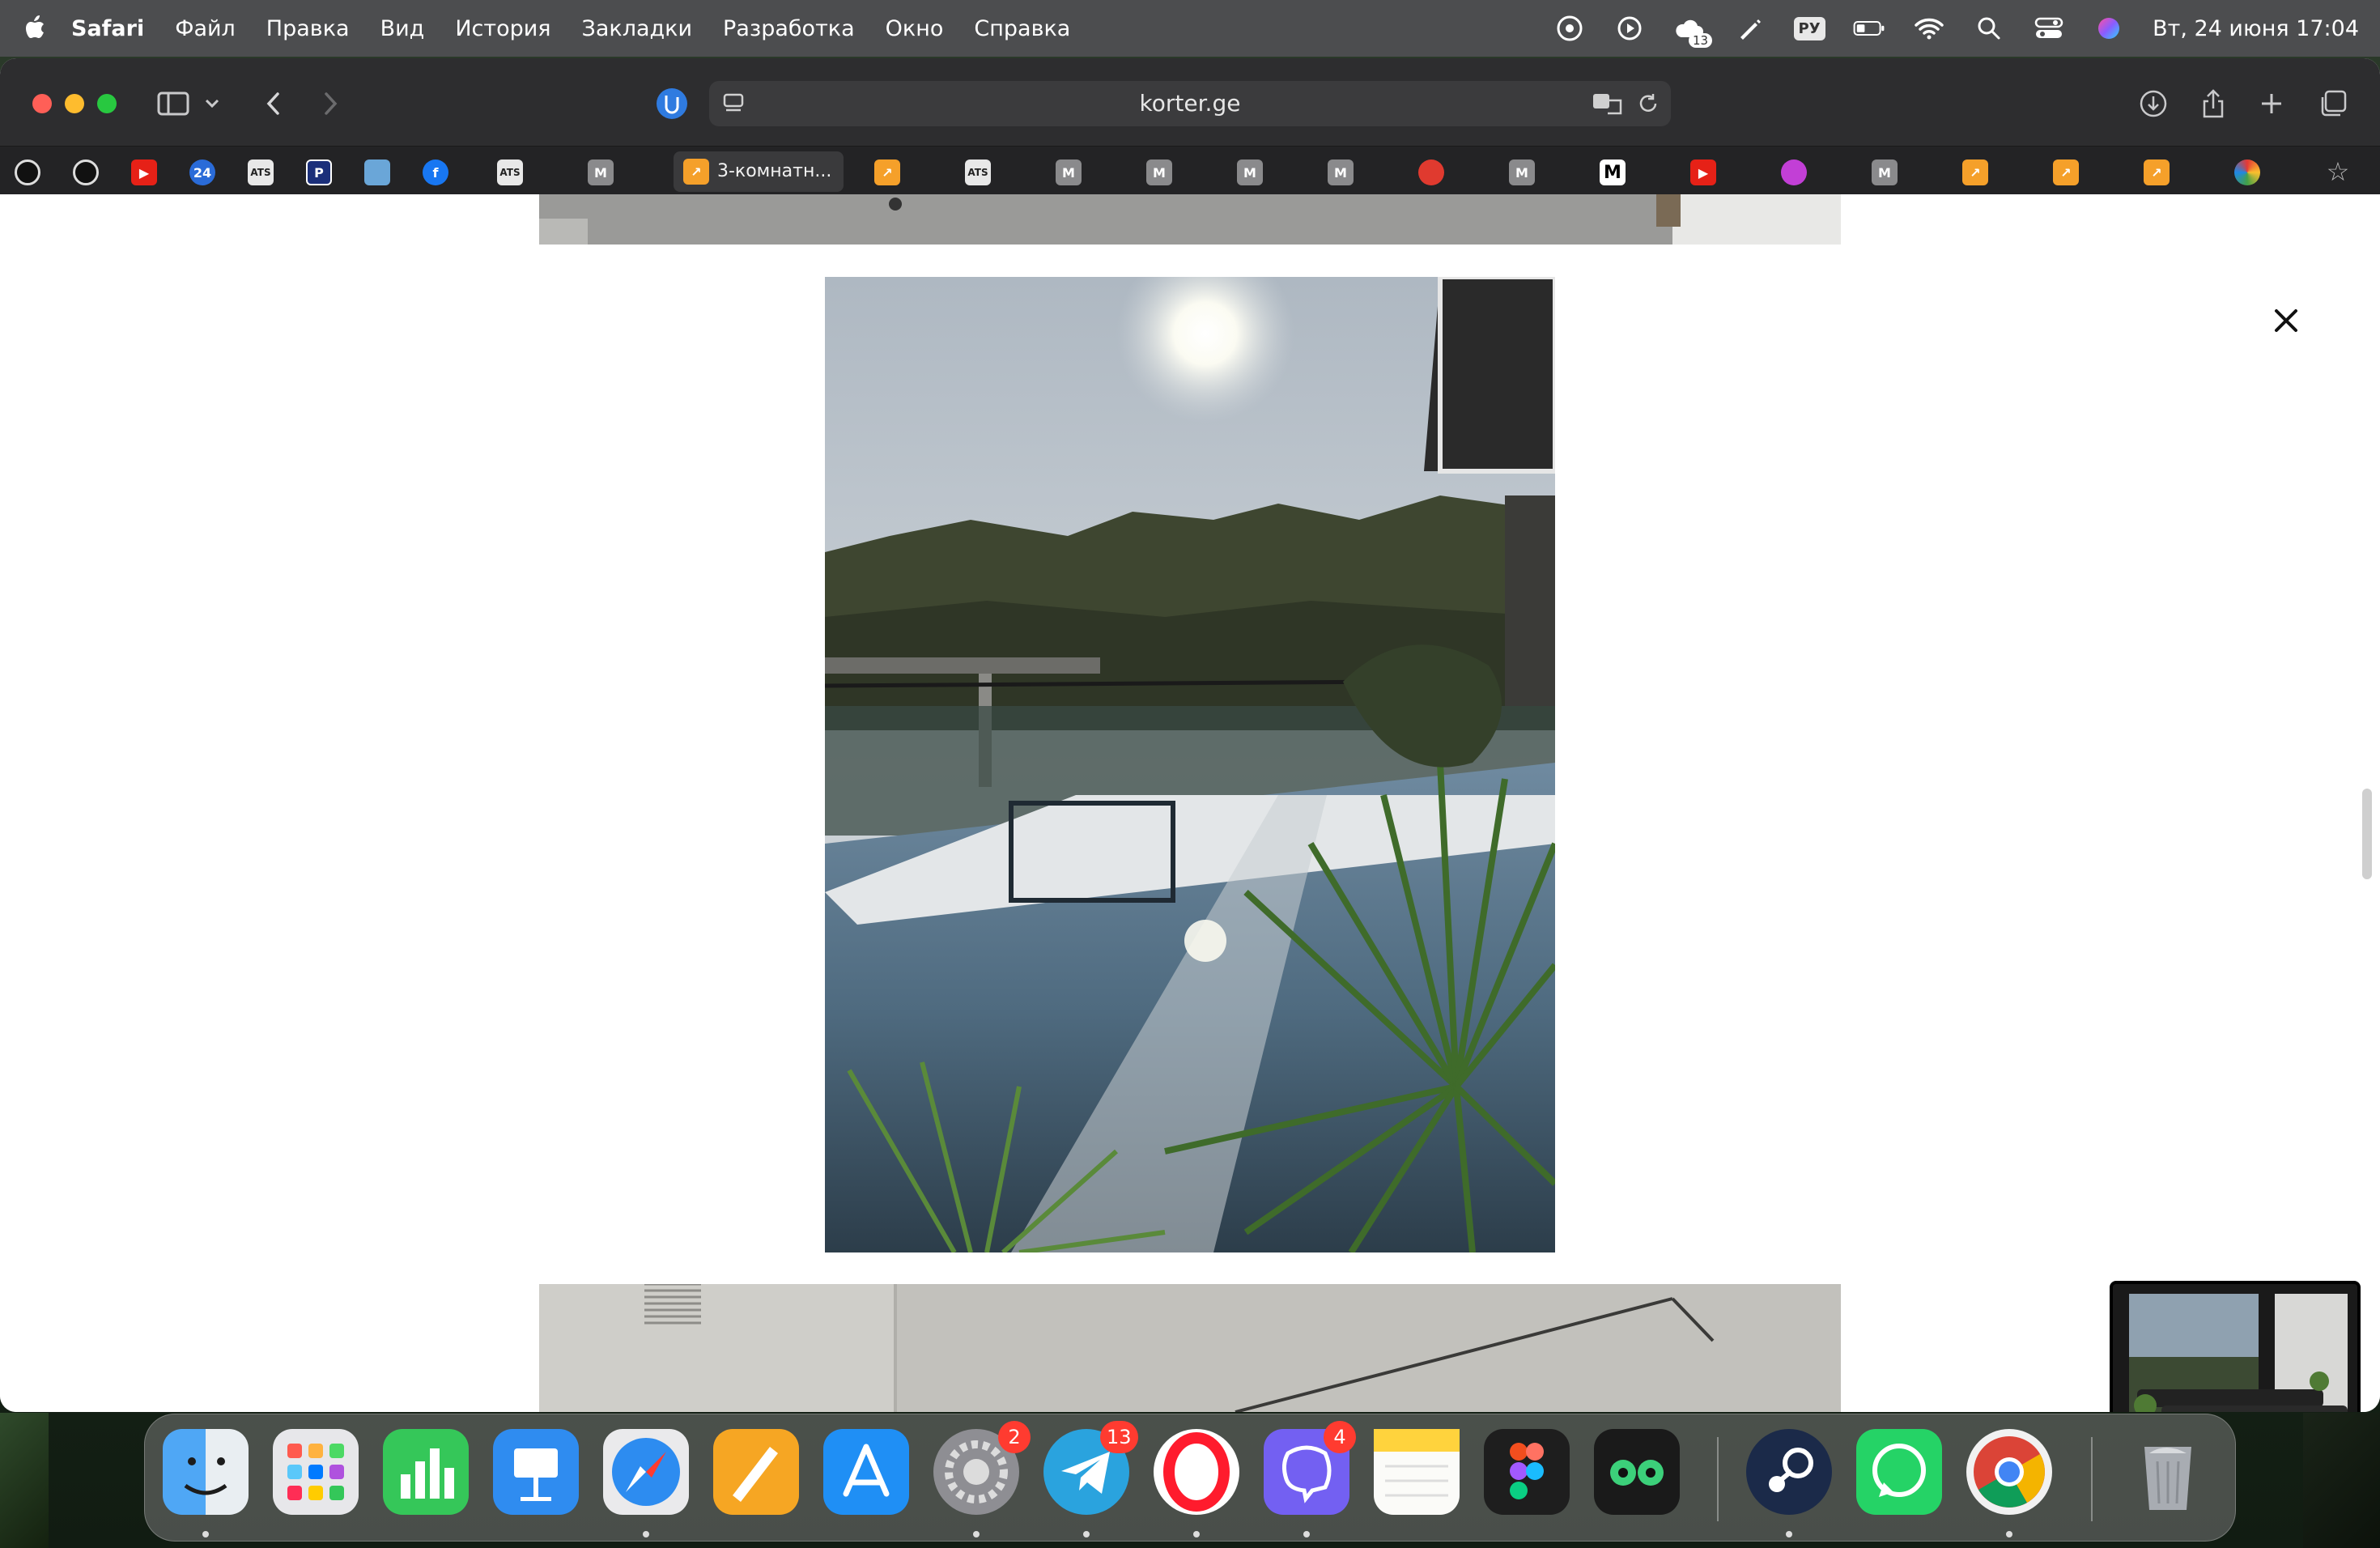 The height and width of the screenshot is (1548, 2380). Describe the element at coordinates (1417, 1472) in the screenshot. I see `dock-notes-icon` at that location.